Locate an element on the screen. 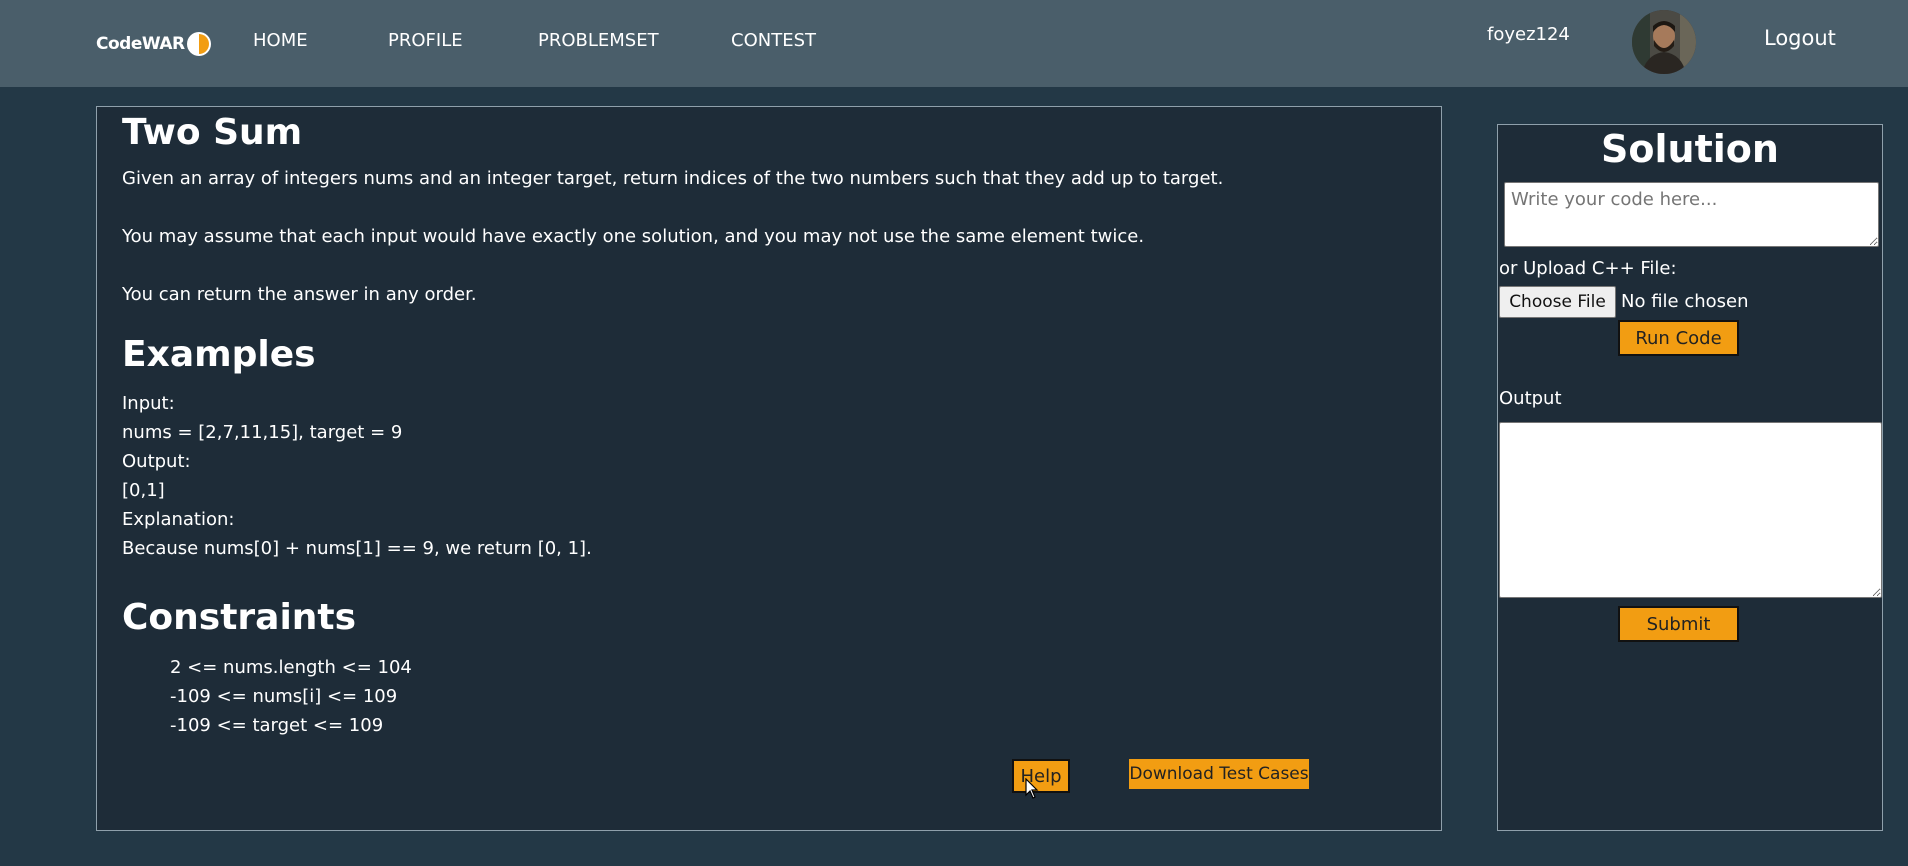  mouse-cursor-icon is located at coordinates (1032, 788).